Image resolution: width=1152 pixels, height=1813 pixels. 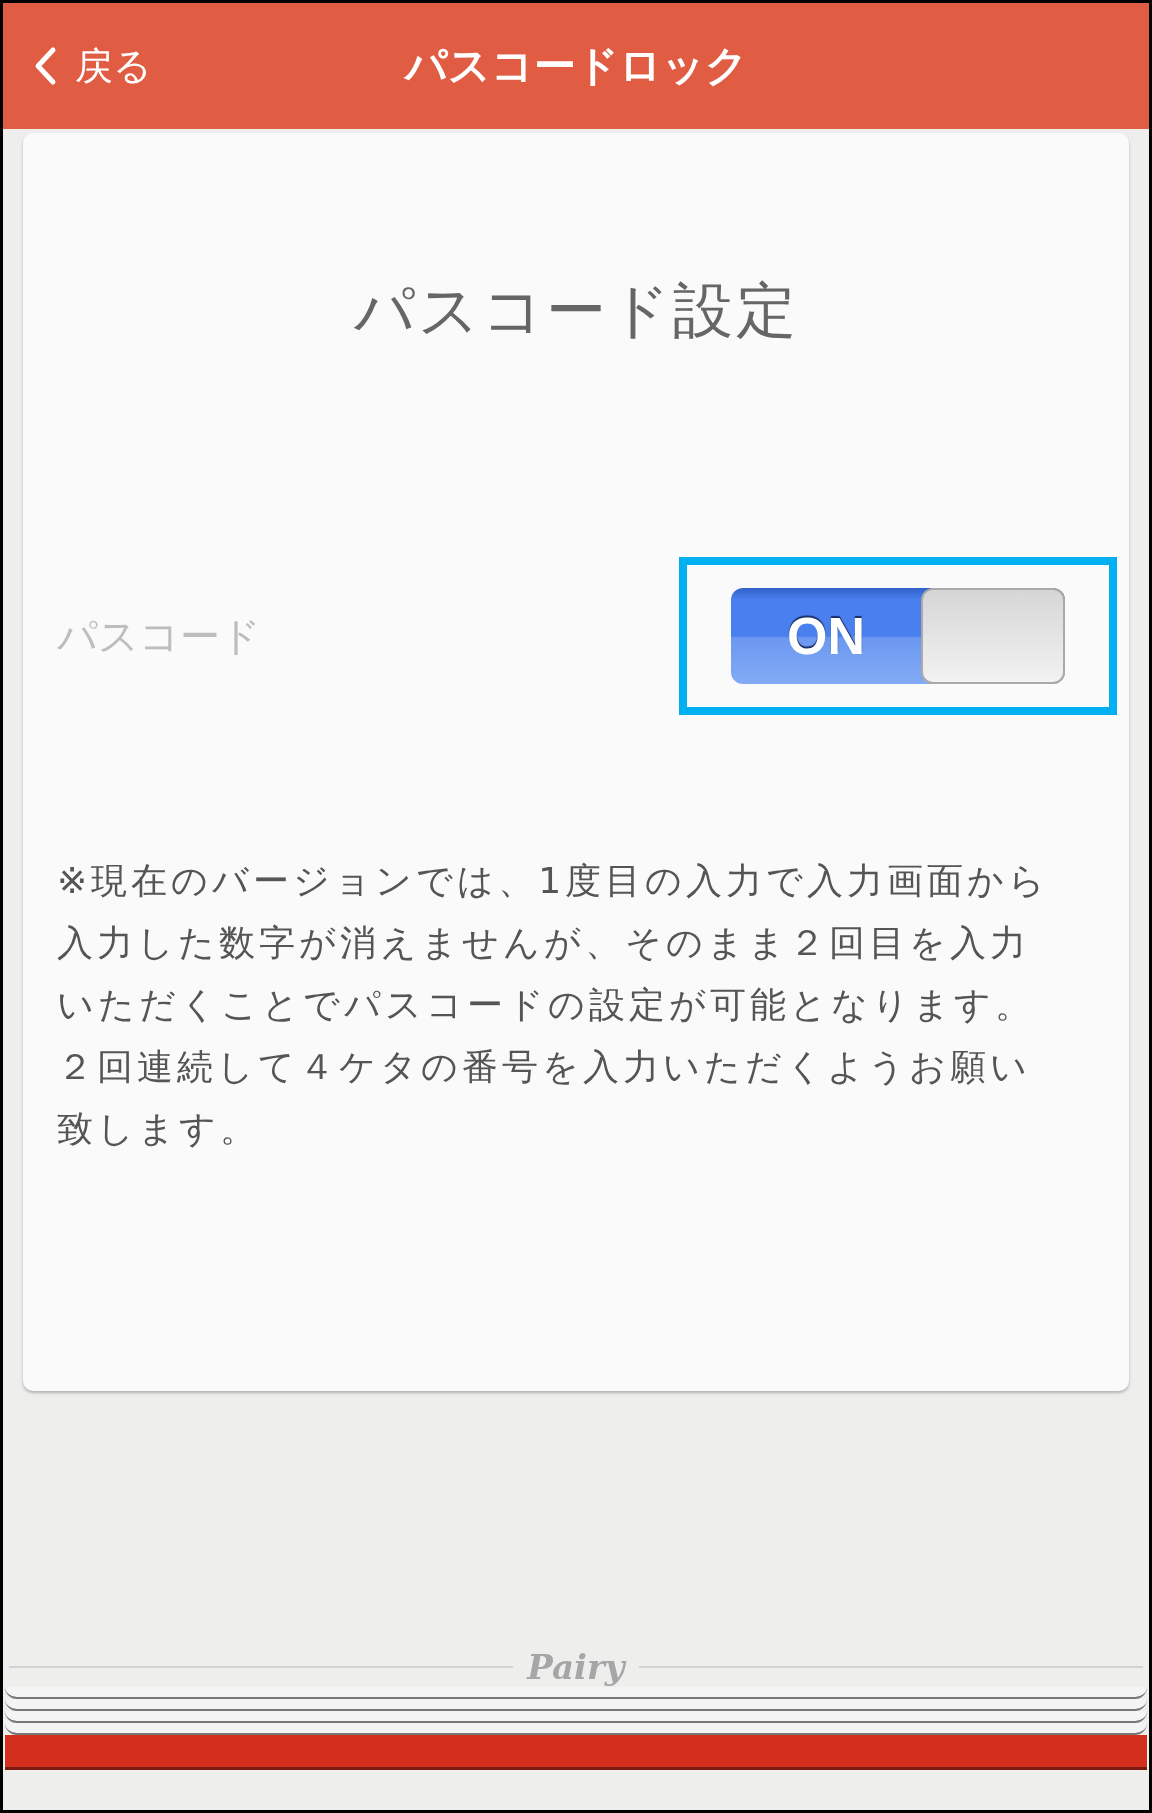 What do you see at coordinates (159, 636) in the screenshot?
I see `setting-label: パスコード` at bounding box center [159, 636].